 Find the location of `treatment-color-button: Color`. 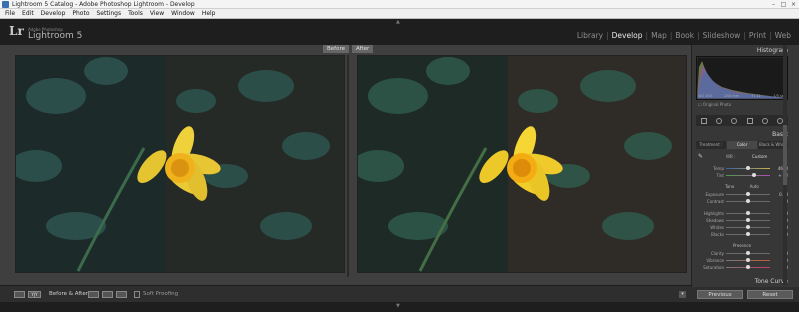

treatment-color-button: Color is located at coordinates (742, 145).